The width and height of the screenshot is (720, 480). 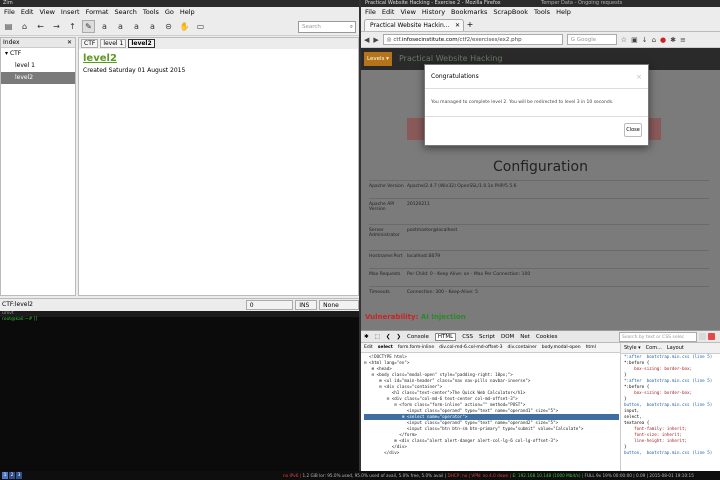 I want to click on new-tab-icon: +, so click(x=470, y=25).